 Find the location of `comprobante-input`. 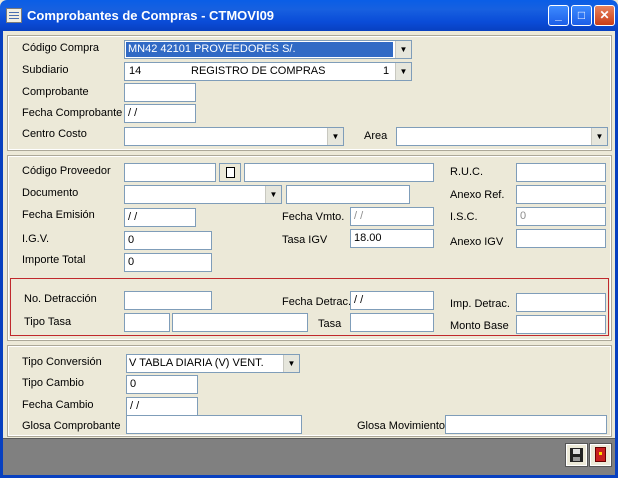

comprobante-input is located at coordinates (160, 92).